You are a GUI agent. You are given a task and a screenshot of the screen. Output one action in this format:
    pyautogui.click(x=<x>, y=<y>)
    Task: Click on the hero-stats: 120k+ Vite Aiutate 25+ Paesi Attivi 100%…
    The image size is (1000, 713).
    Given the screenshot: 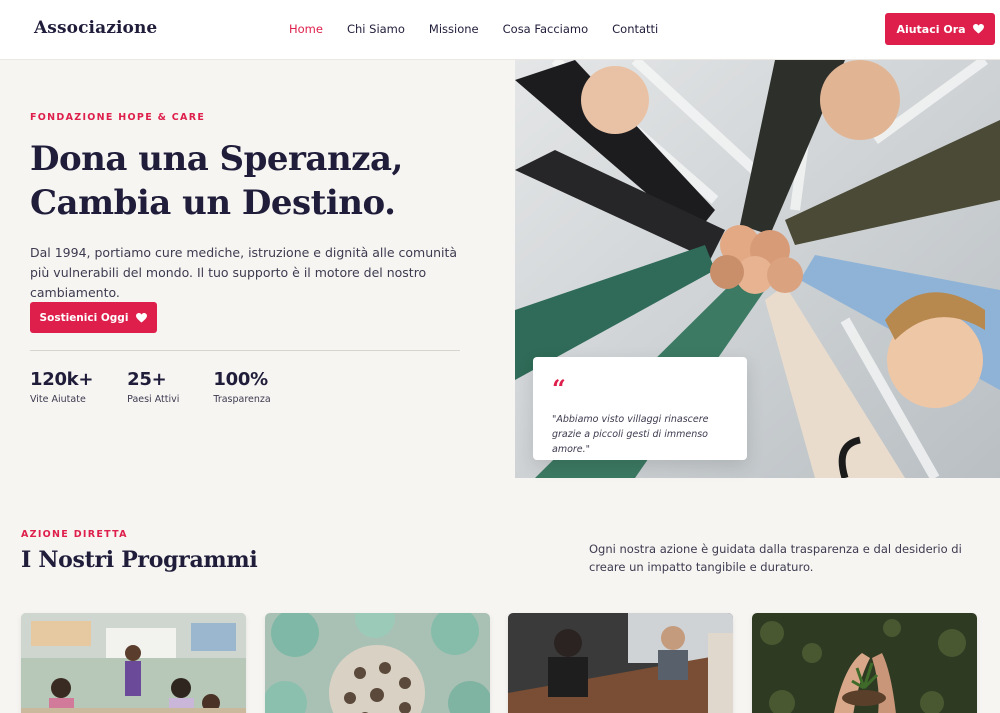 What is the action you would take?
    pyautogui.click(x=167, y=387)
    